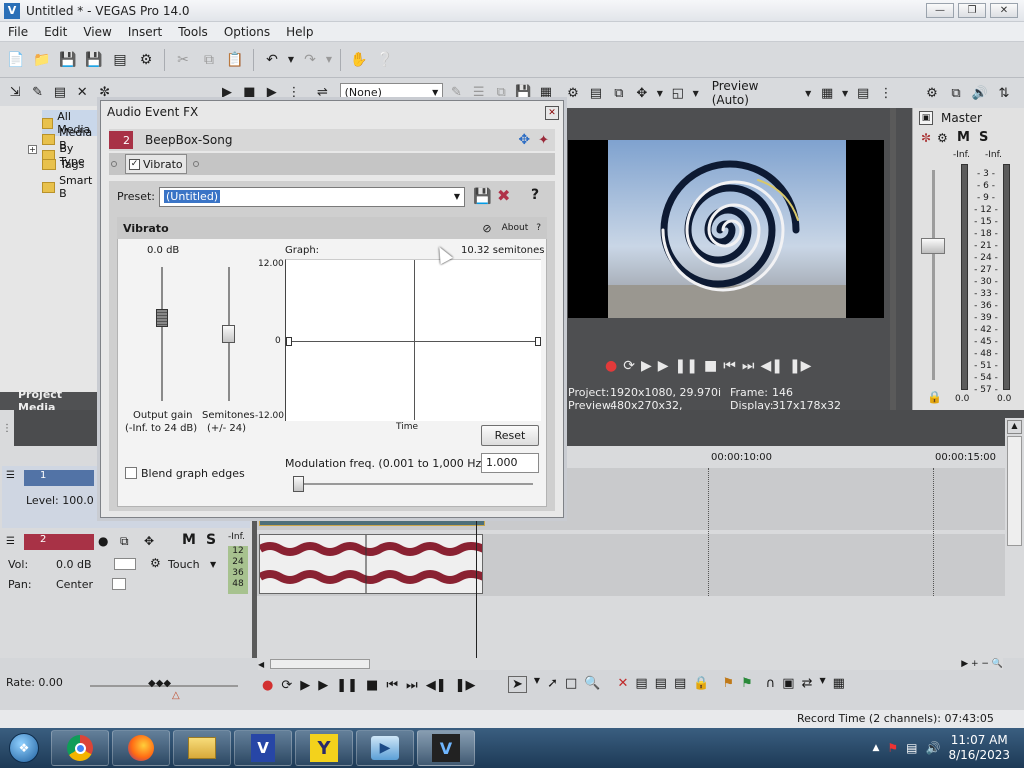 The height and width of the screenshot is (768, 1024). Describe the element at coordinates (963, 137) in the screenshot. I see `master-mute-button: M` at that location.